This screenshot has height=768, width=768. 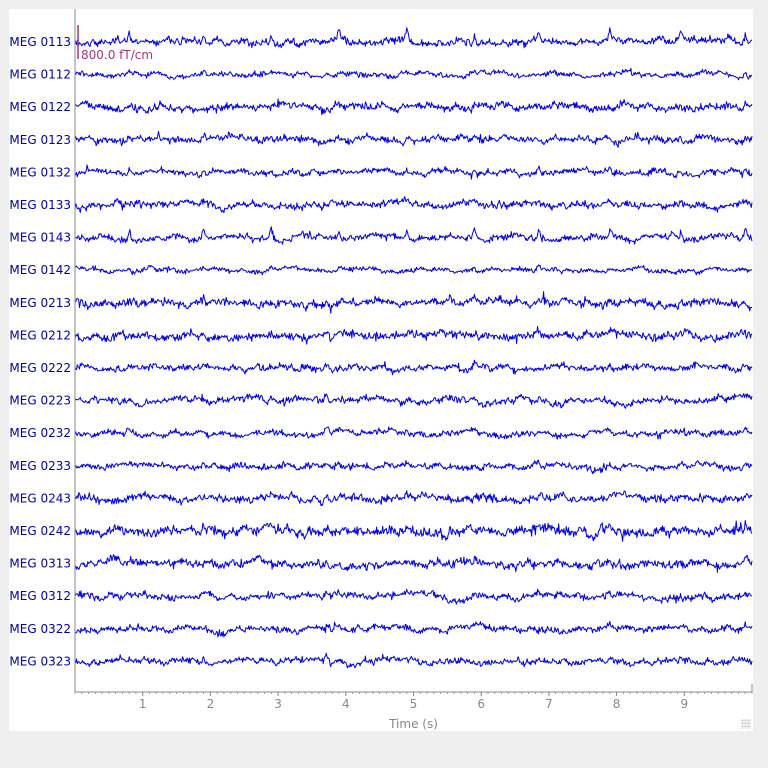 What do you see at coordinates (40, 661) in the screenshot?
I see `channel-label: MEG 0323` at bounding box center [40, 661].